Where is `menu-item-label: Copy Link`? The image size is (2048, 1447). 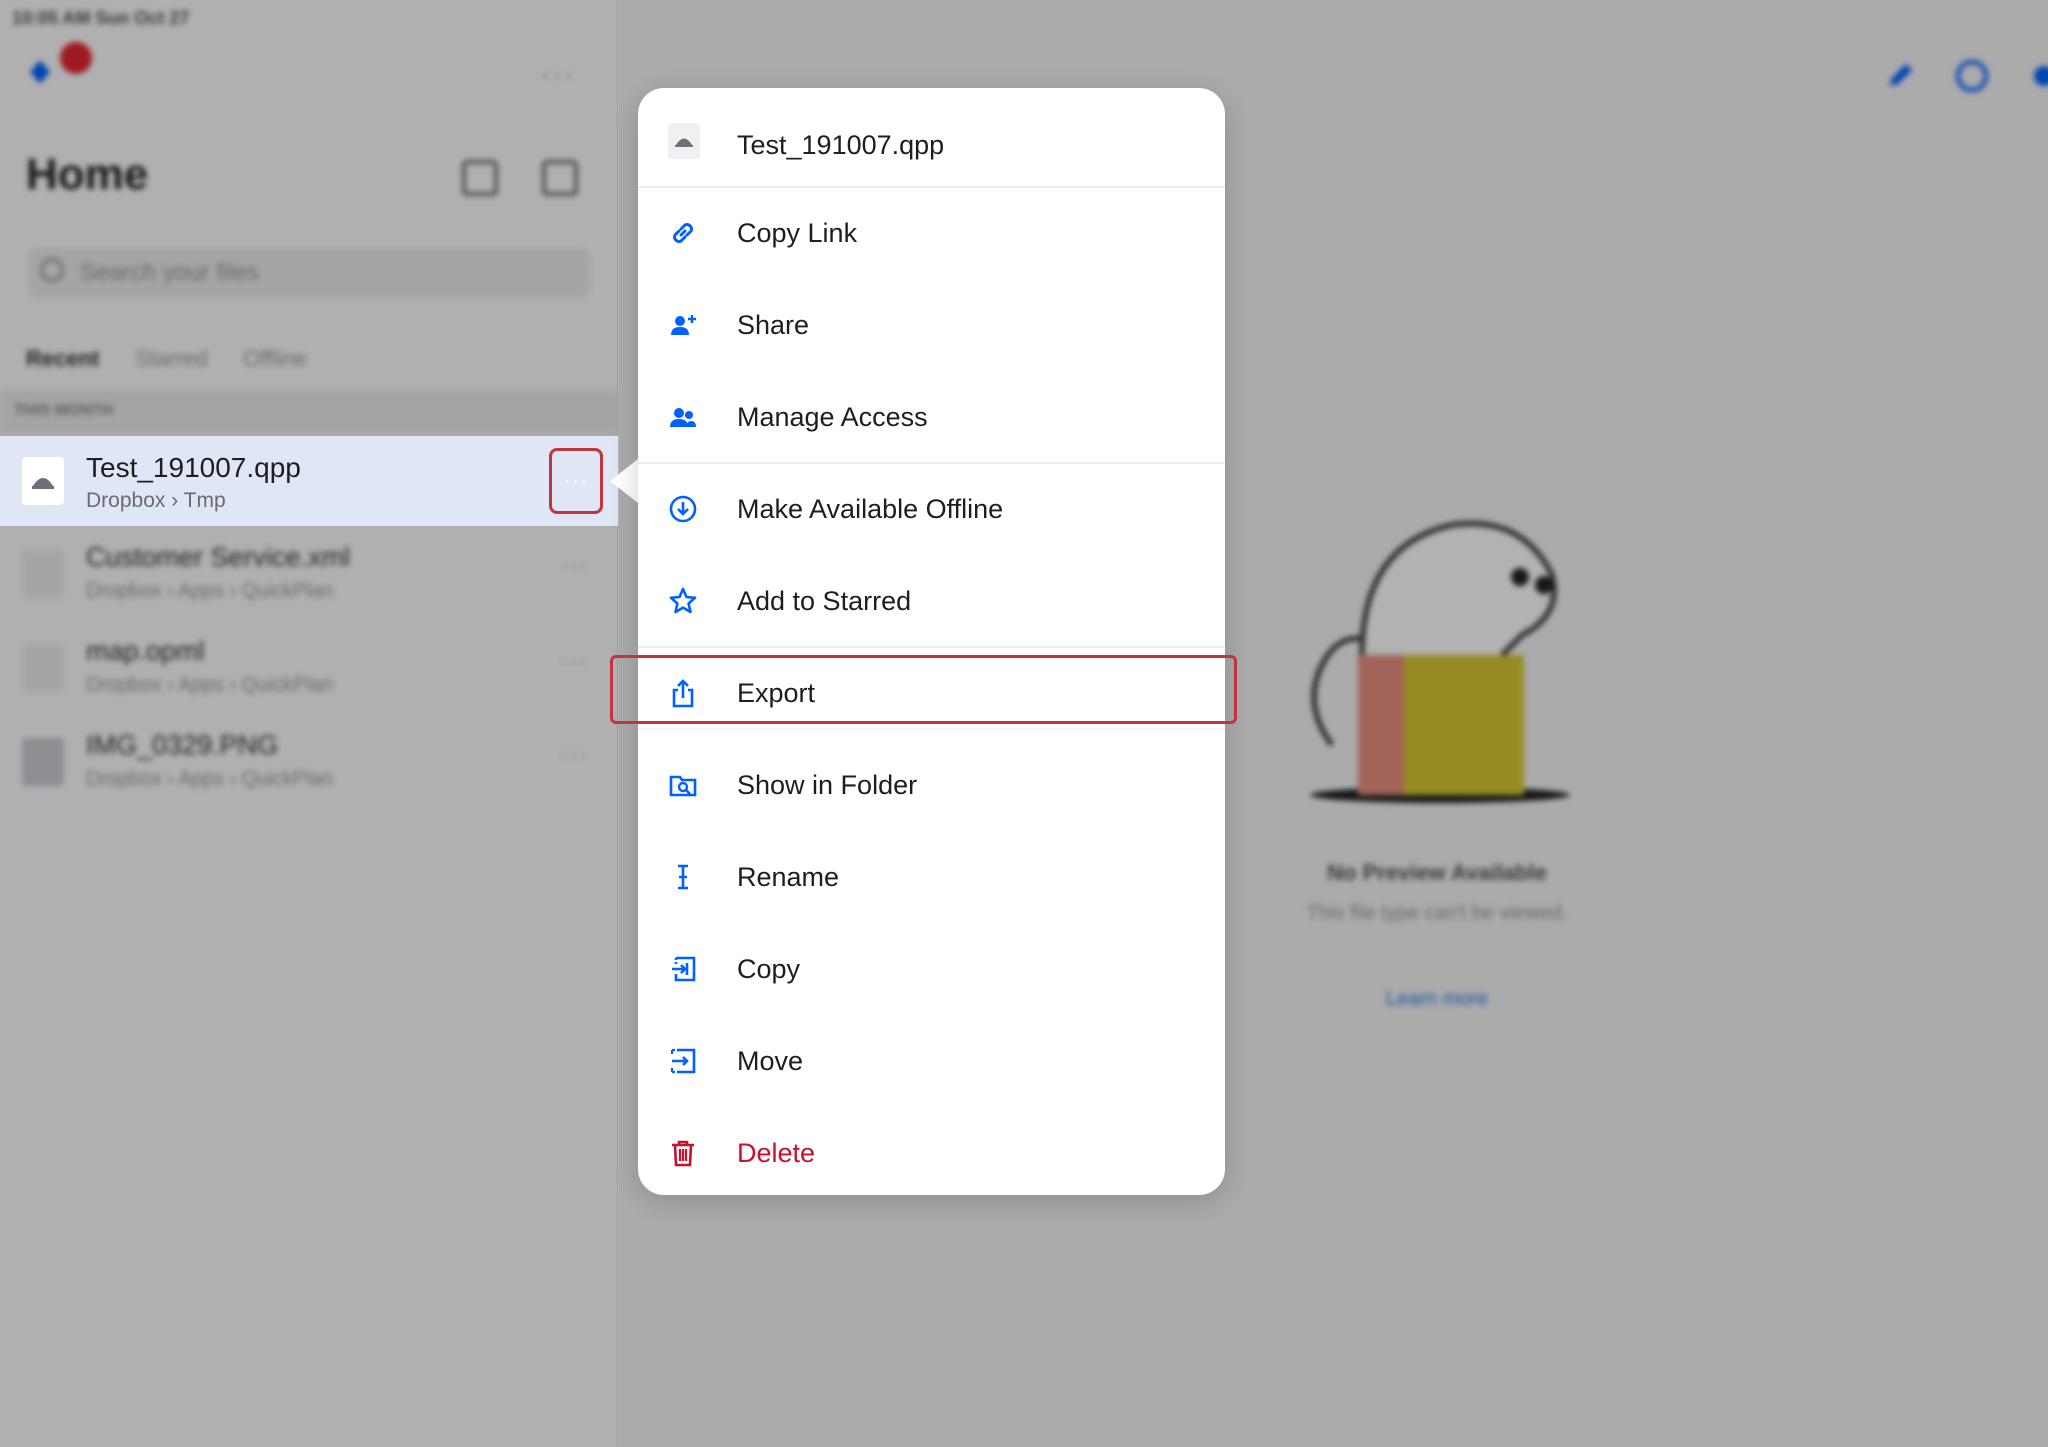
menu-item-label: Copy Link is located at coordinates (797, 233).